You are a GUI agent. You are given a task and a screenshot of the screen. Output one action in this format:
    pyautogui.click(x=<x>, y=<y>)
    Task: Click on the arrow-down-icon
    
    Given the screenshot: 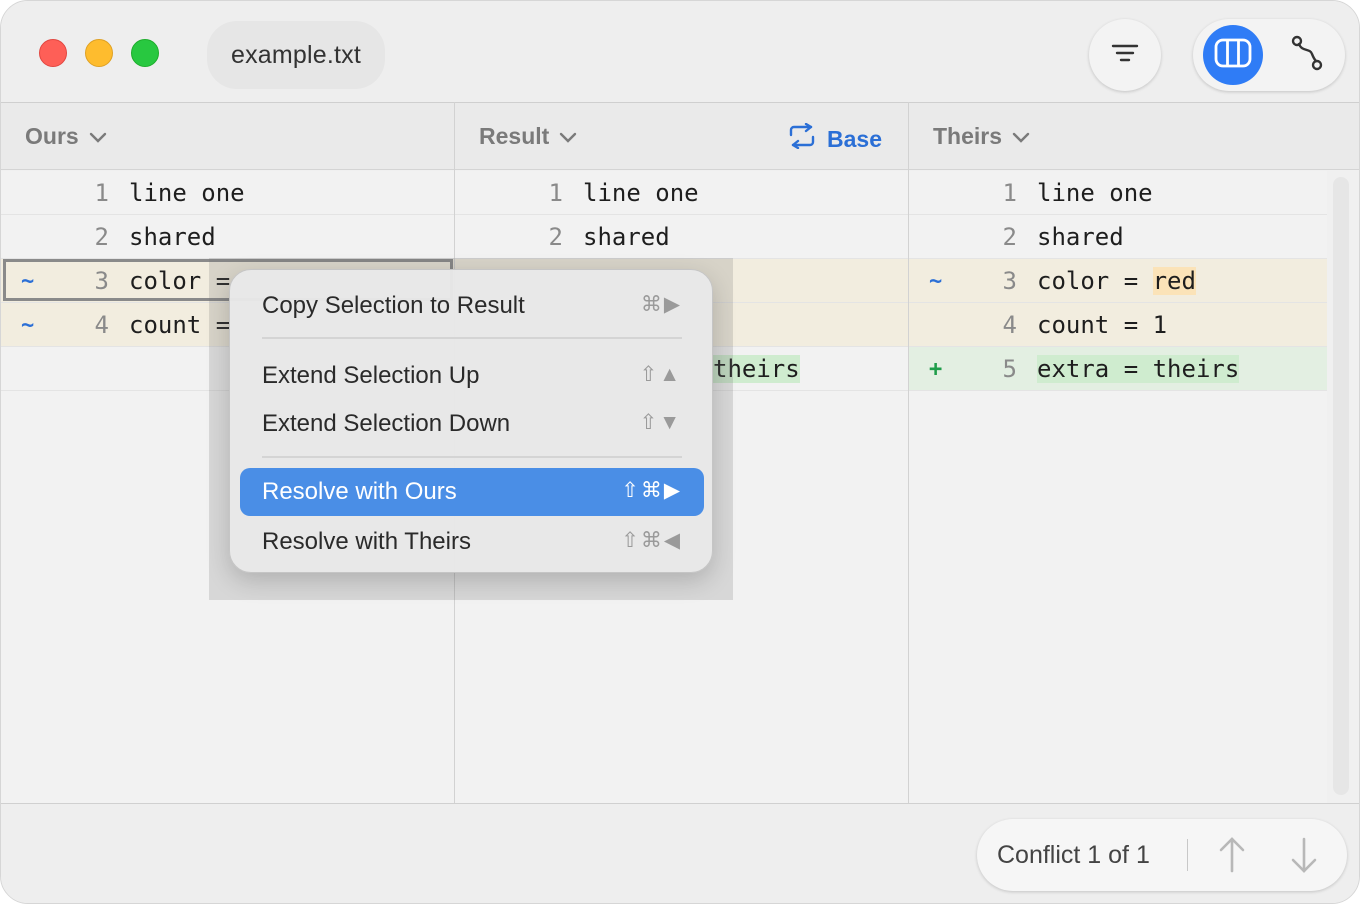 What is the action you would take?
    pyautogui.click(x=1304, y=858)
    